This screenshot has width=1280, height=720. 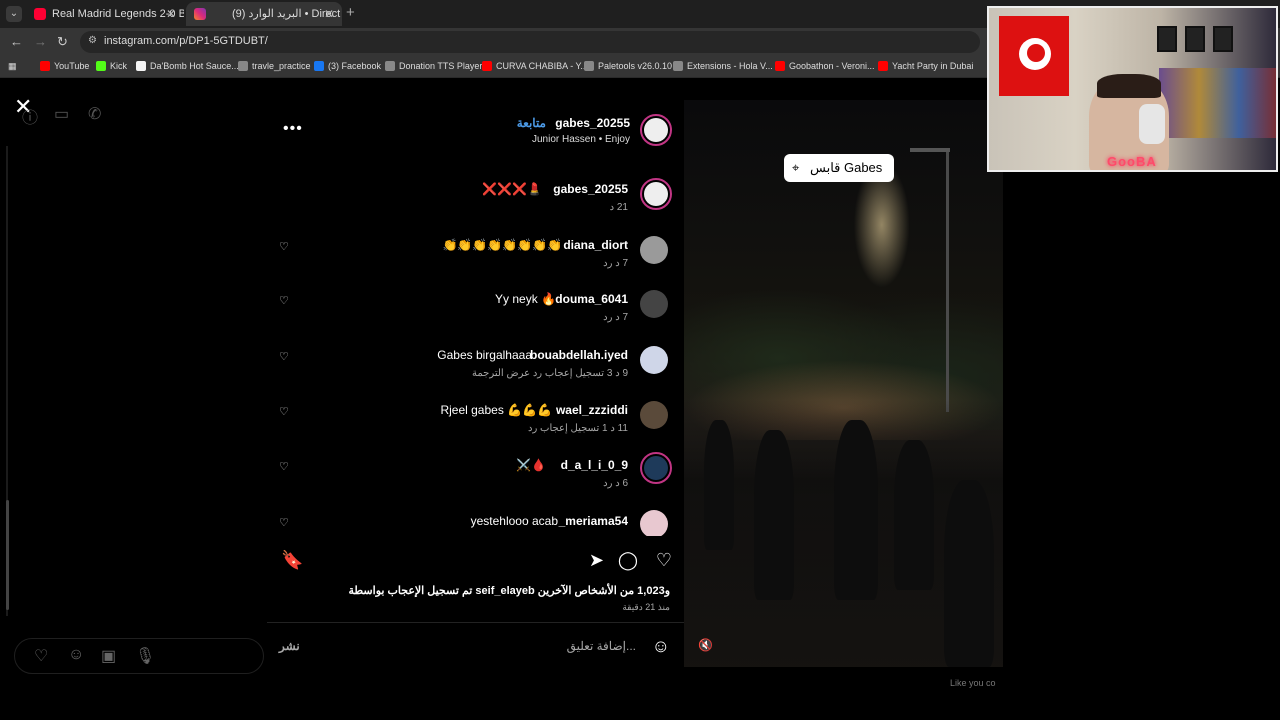 What do you see at coordinates (678, 66) in the screenshot?
I see `puzzle-icon` at bounding box center [678, 66].